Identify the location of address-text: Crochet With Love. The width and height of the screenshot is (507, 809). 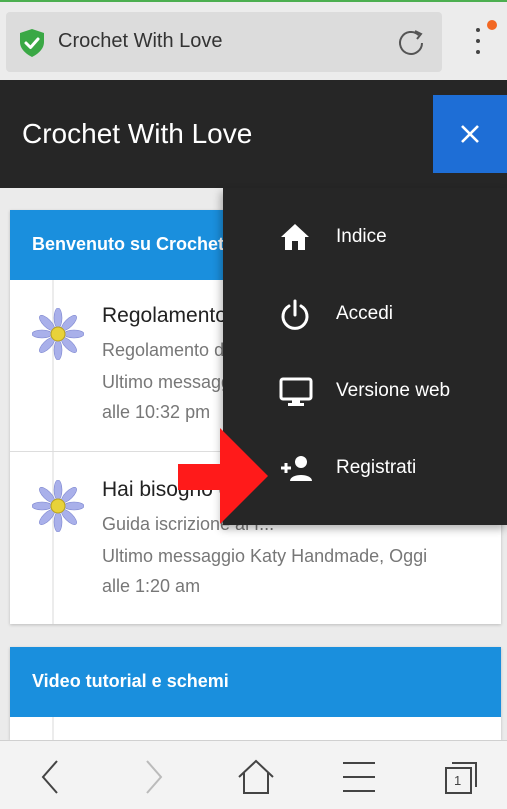
(140, 41).